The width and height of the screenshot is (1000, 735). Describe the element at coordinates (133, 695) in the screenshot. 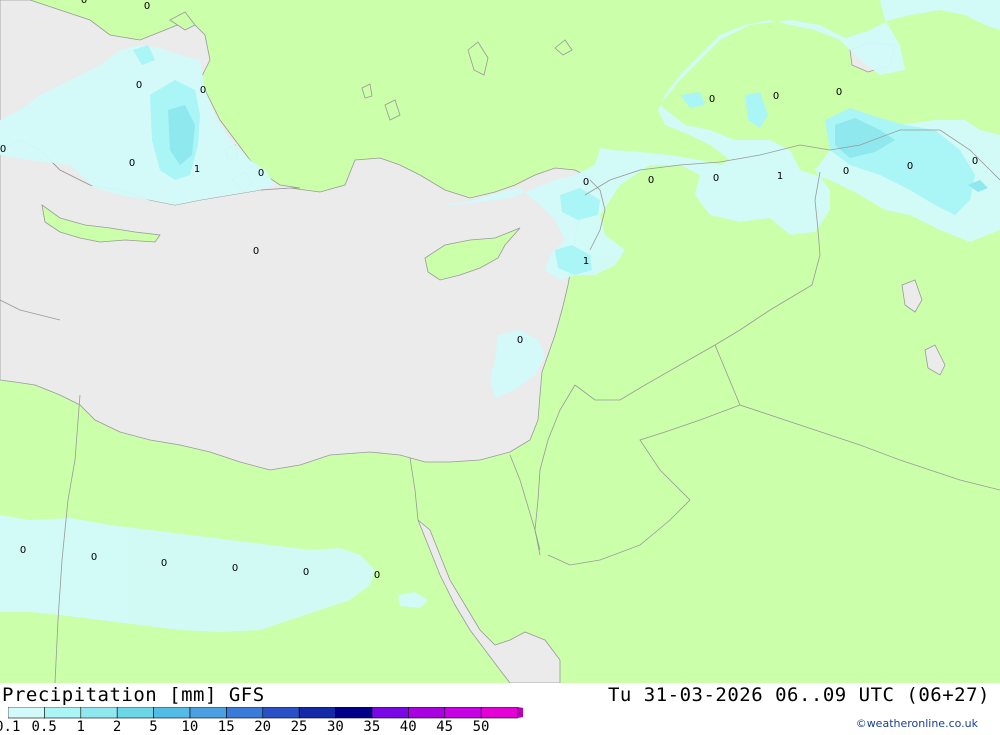

I see `map-title: Precipitation [mm] GFS` at that location.